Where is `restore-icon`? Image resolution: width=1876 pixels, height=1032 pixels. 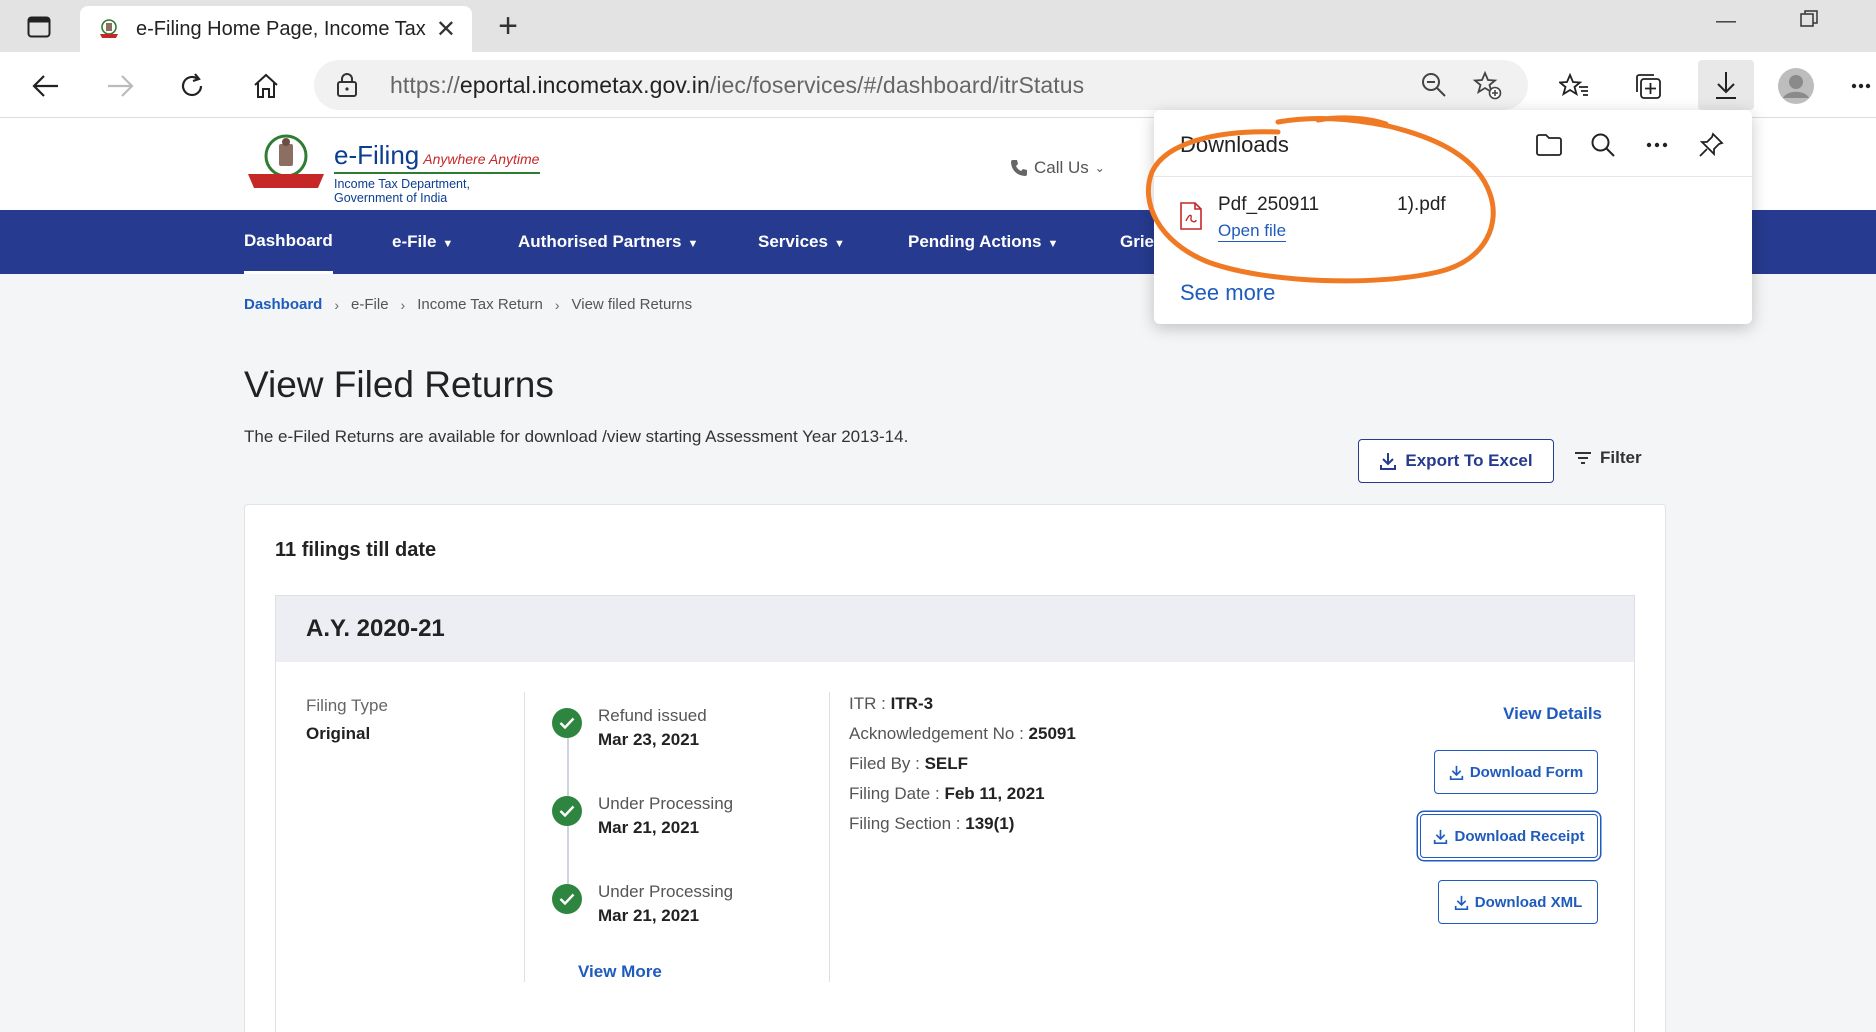 restore-icon is located at coordinates (1809, 22).